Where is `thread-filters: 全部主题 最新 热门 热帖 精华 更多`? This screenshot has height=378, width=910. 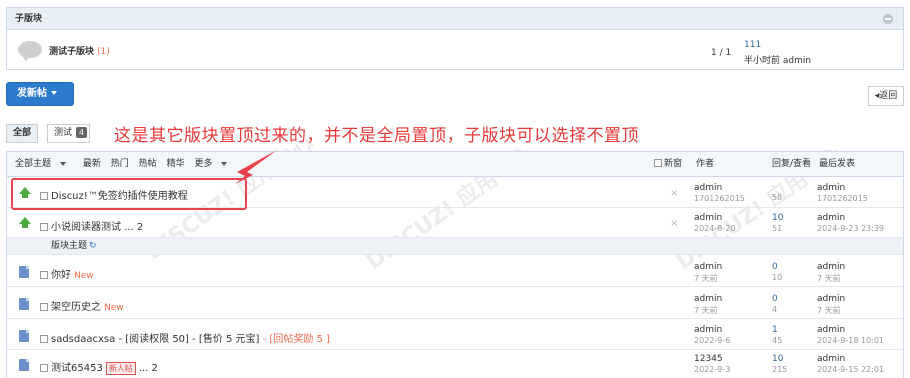
thread-filters: 全部主题 最新 热门 热帖 精华 更多 is located at coordinates (128, 164).